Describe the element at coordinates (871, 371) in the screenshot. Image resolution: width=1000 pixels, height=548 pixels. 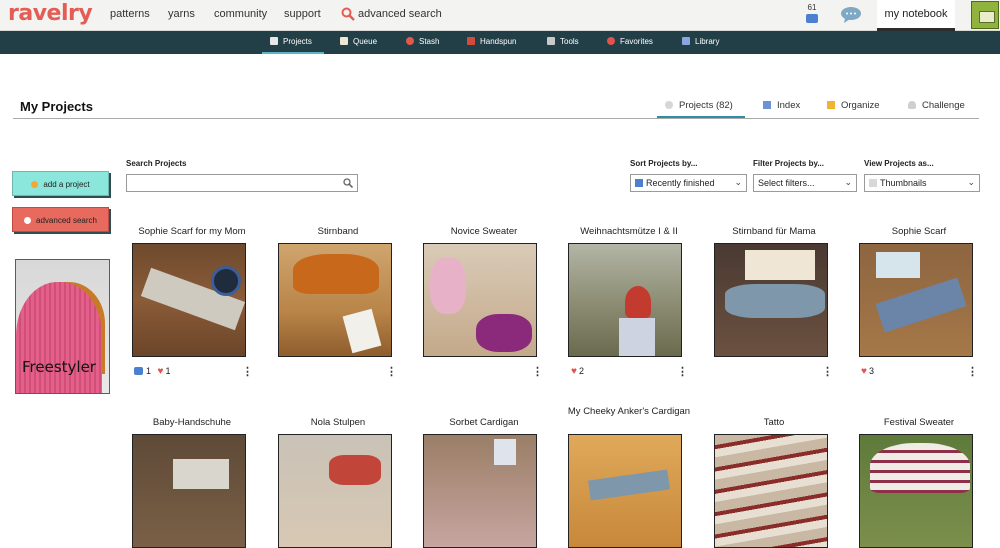
I see `heart-count: 3` at that location.